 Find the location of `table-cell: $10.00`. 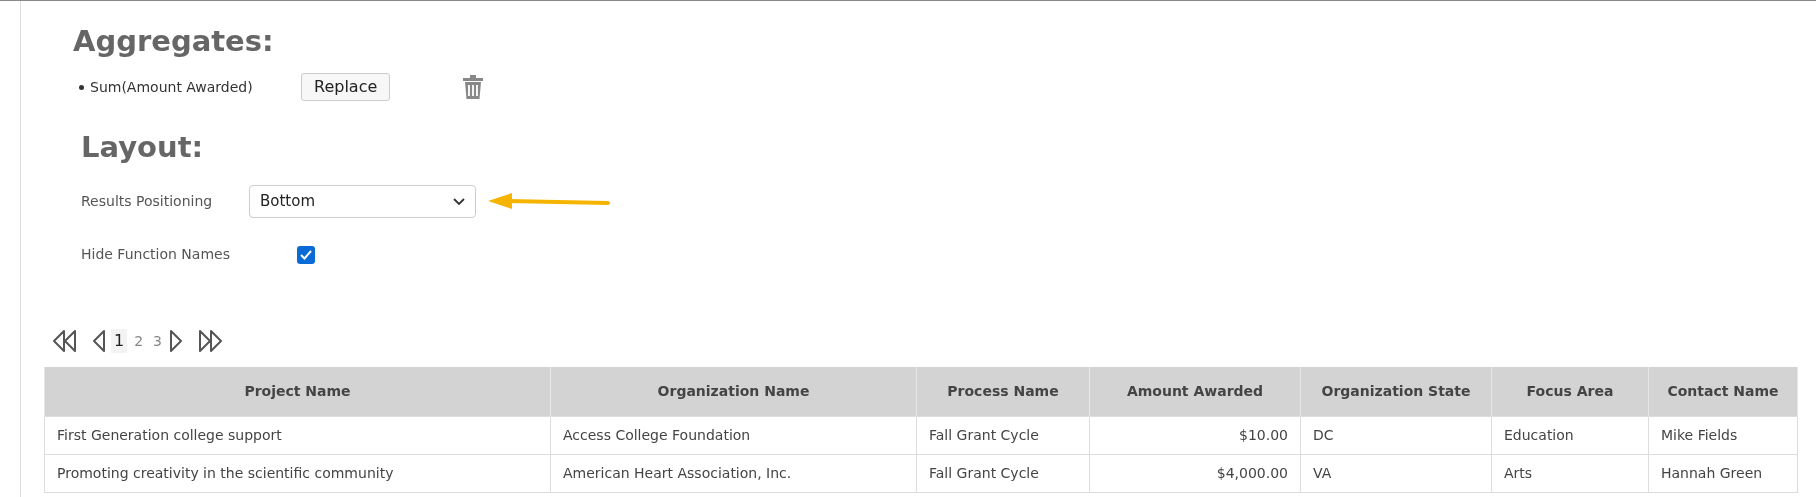

table-cell: $10.00 is located at coordinates (1195, 435).